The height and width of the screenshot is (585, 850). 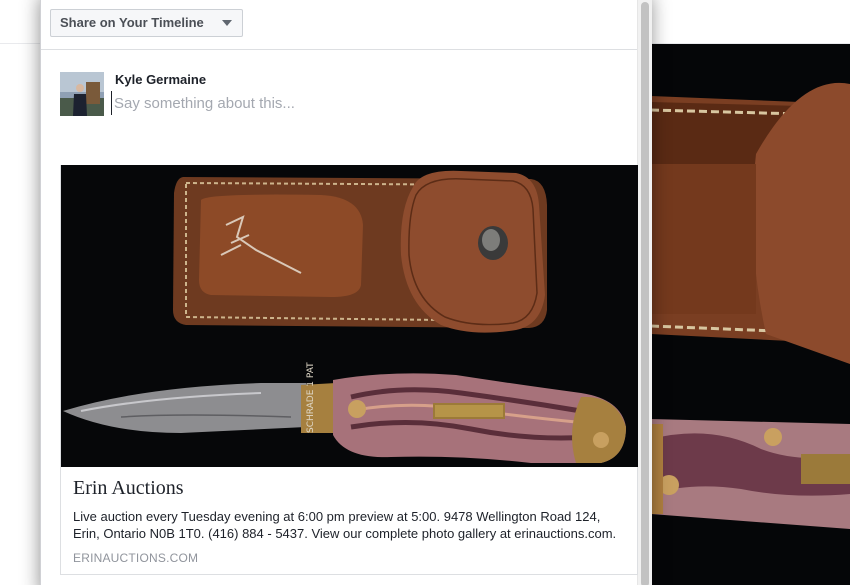 I want to click on author-name: Kyle Germaine, so click(x=161, y=79).